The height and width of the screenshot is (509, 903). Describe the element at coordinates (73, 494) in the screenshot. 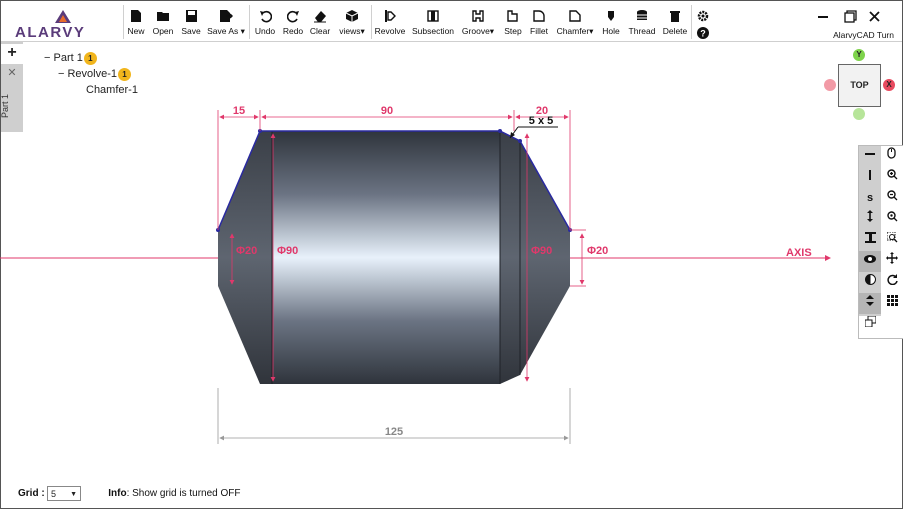

I see `chevron-down-icon: ▼` at that location.